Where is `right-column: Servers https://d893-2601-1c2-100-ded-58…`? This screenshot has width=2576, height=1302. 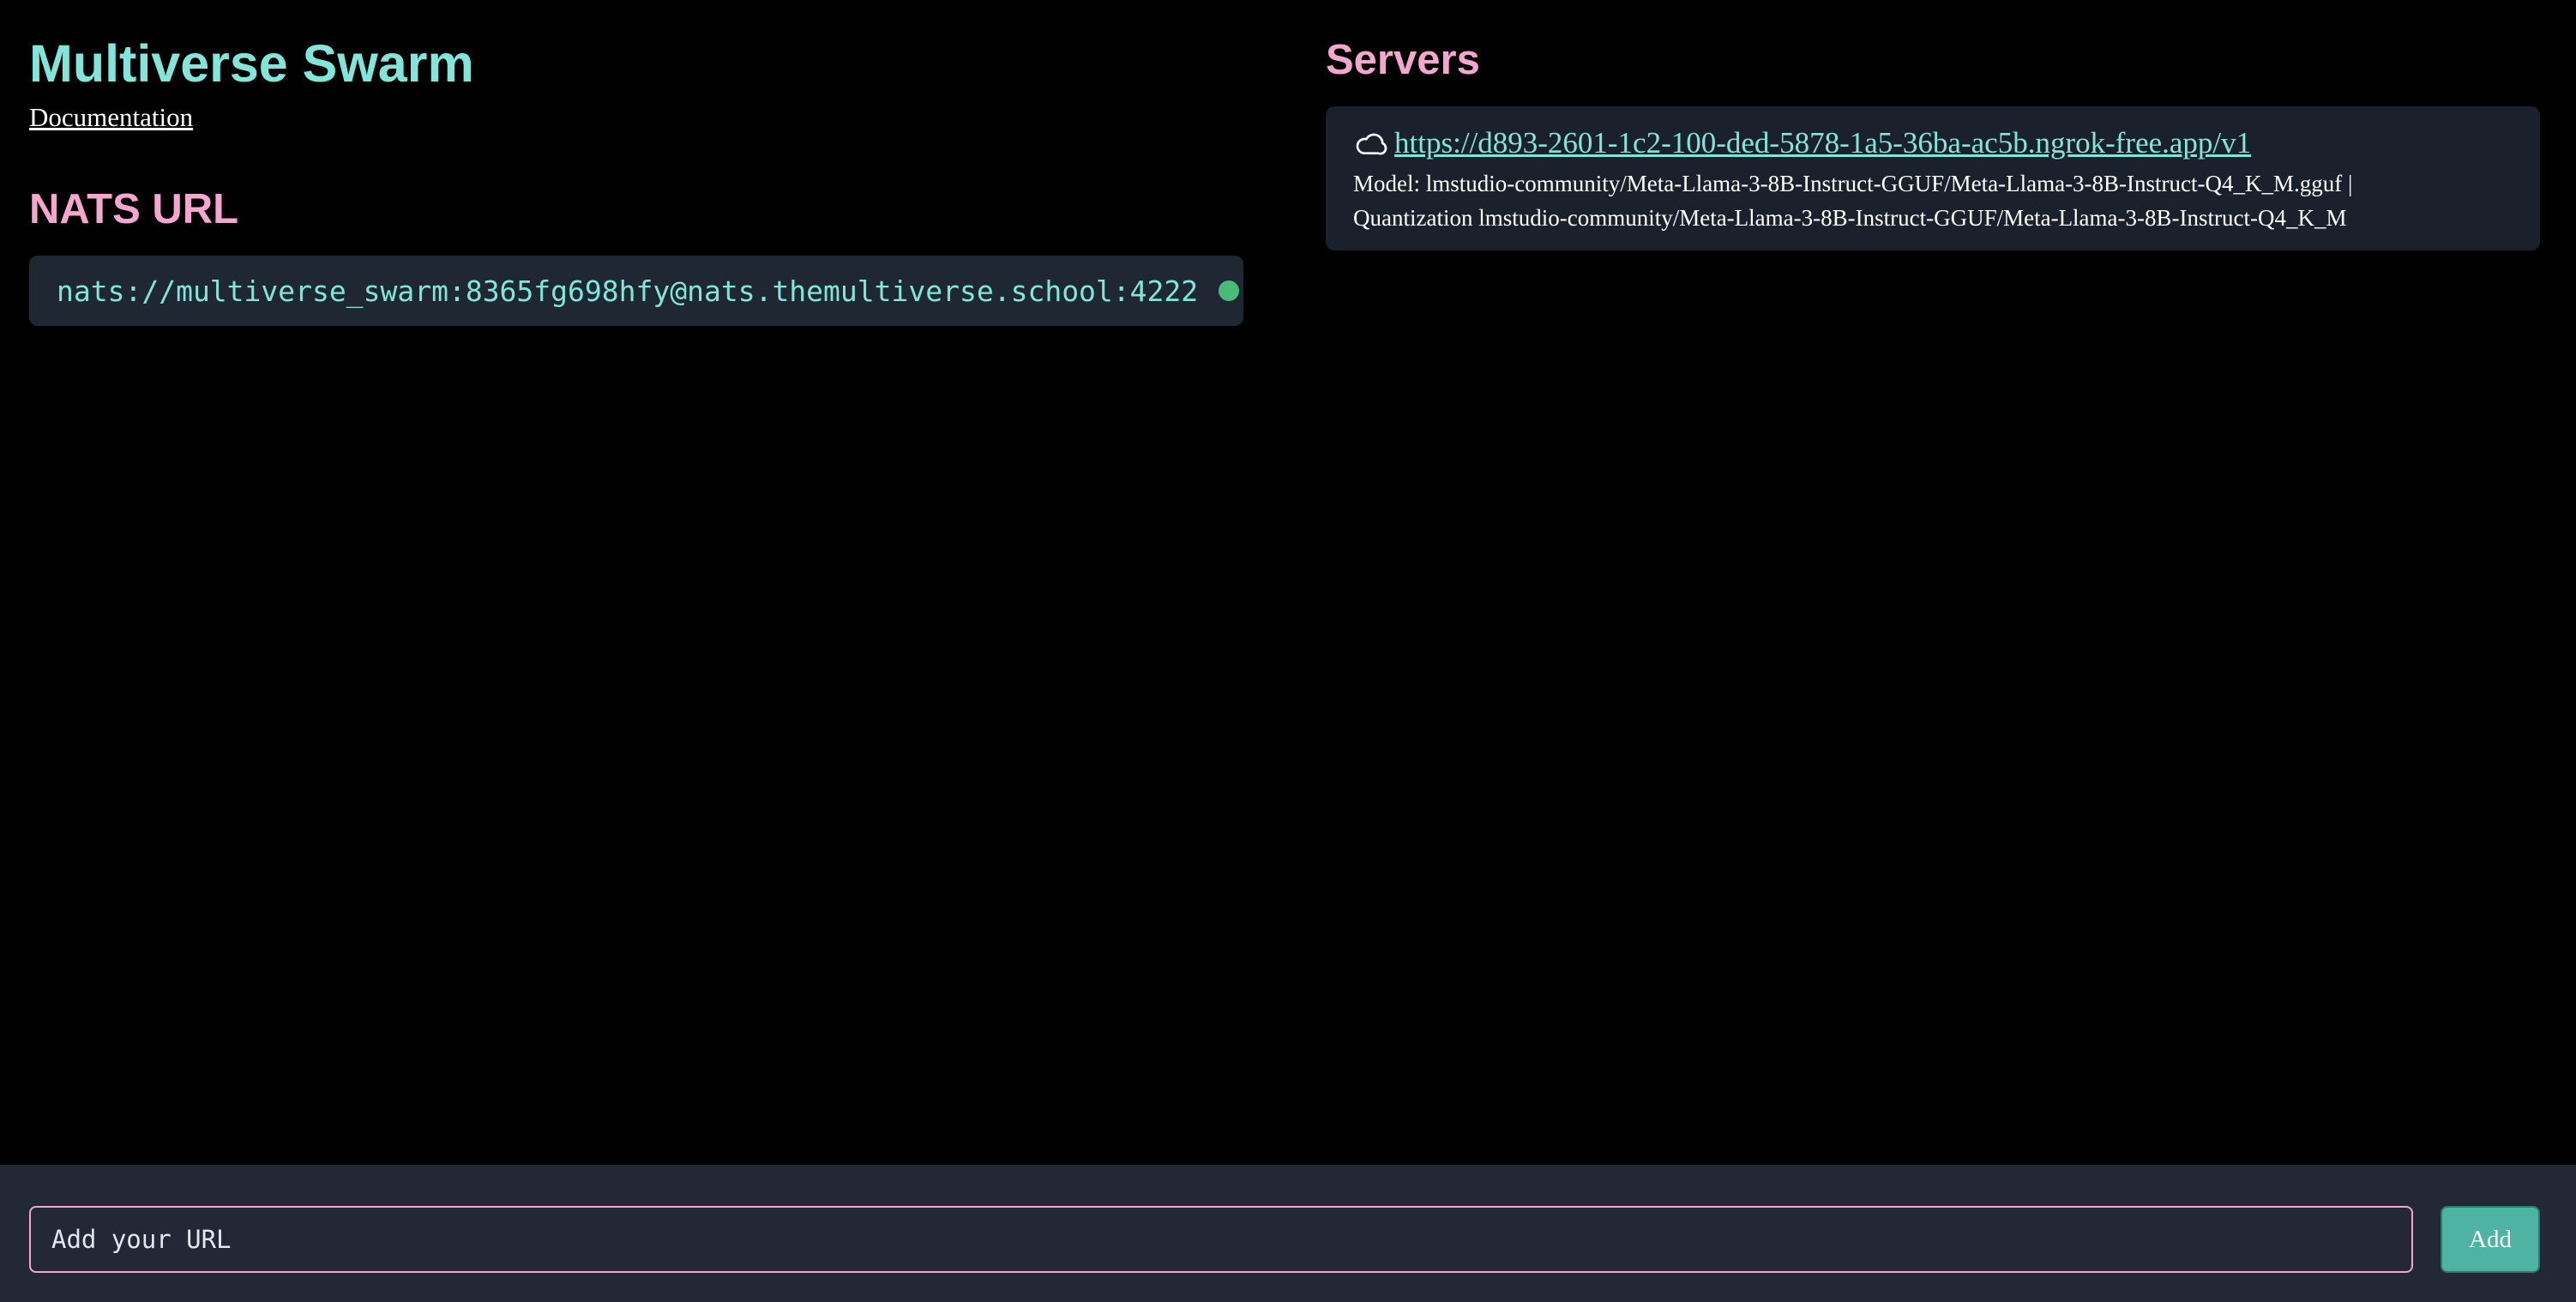
right-column: Servers https://d893-2601-1c2-100-ded-58… is located at coordinates (1933, 140).